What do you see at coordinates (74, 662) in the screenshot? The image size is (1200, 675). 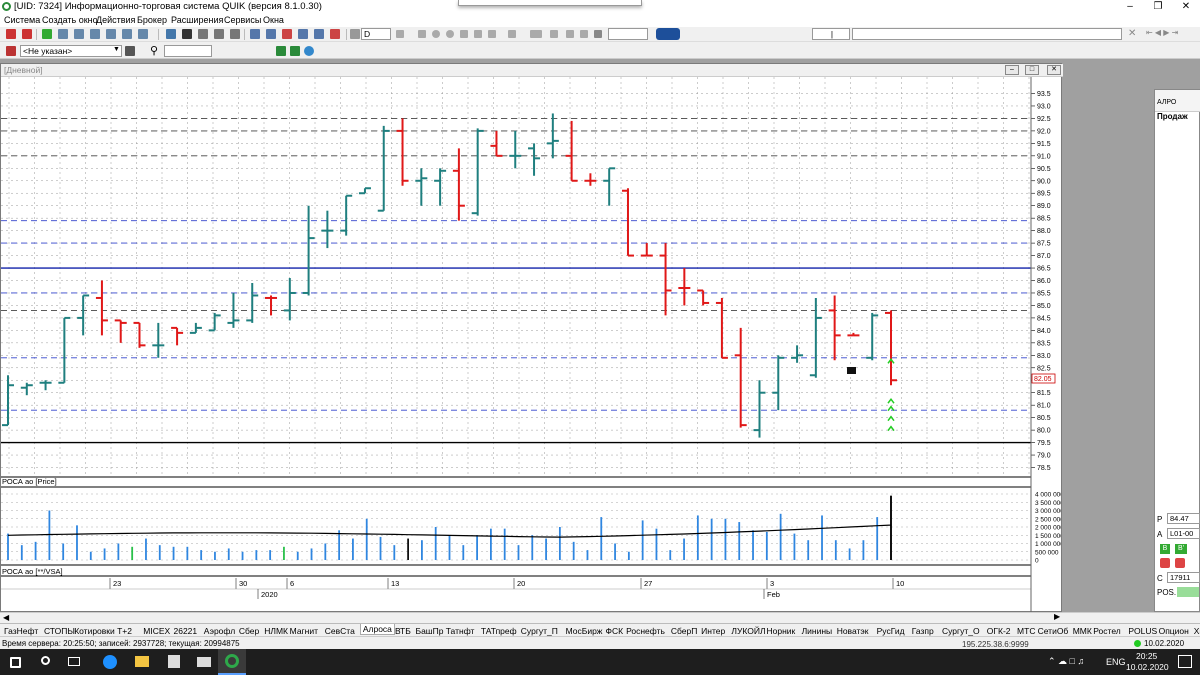 I see `task-view-icon` at bounding box center [74, 662].